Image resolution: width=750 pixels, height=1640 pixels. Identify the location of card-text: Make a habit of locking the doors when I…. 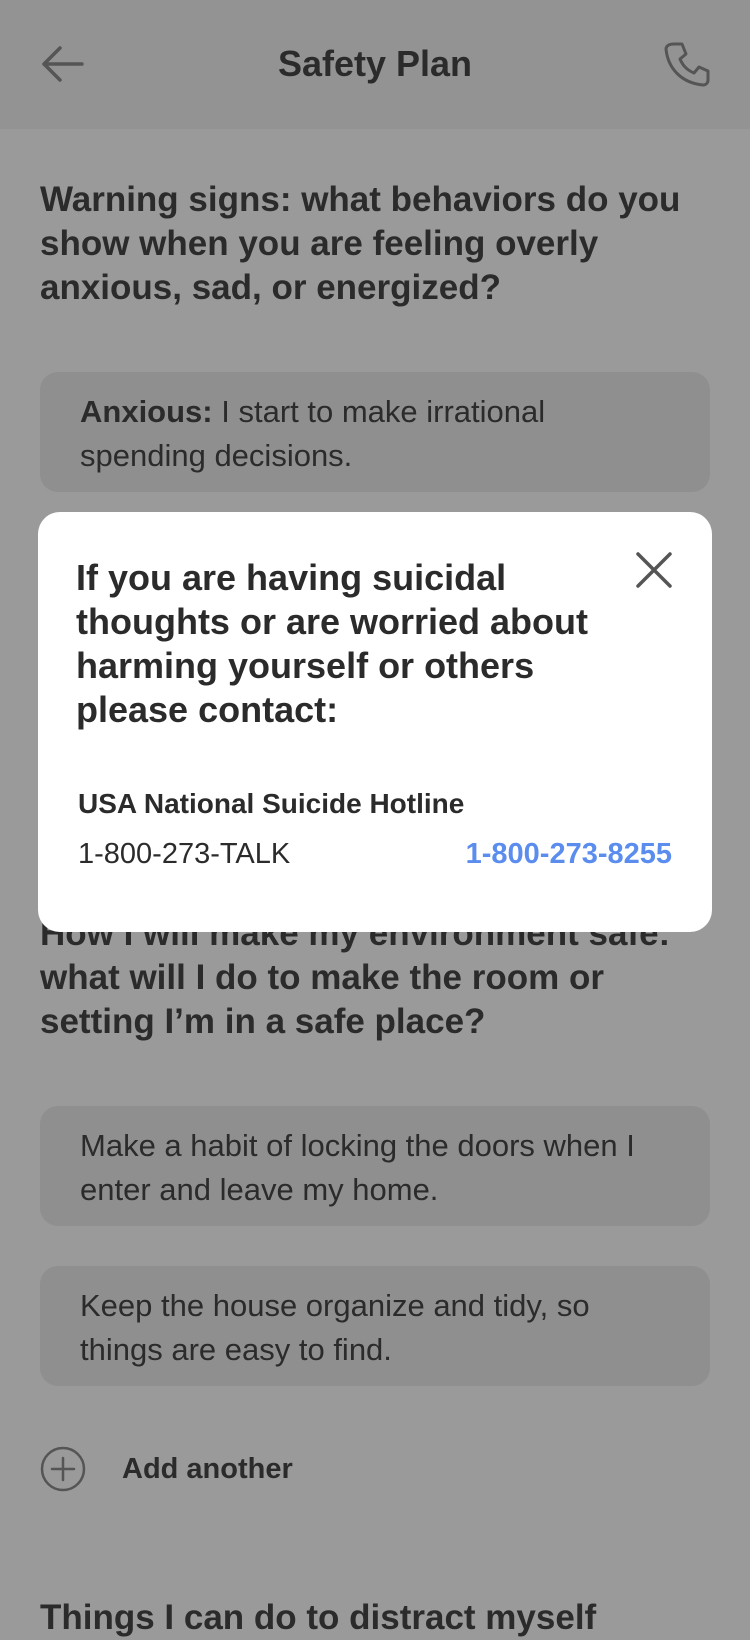
(357, 1167).